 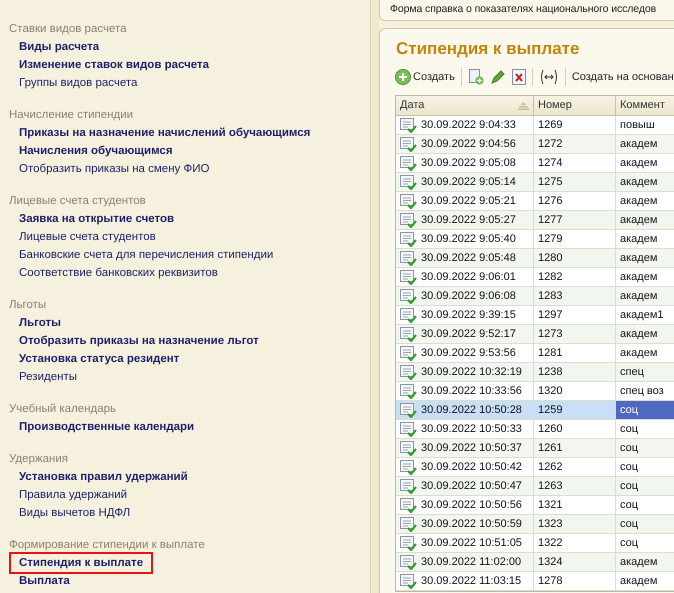 What do you see at coordinates (465, 106) in the screenshot?
I see `column-header: Дата` at bounding box center [465, 106].